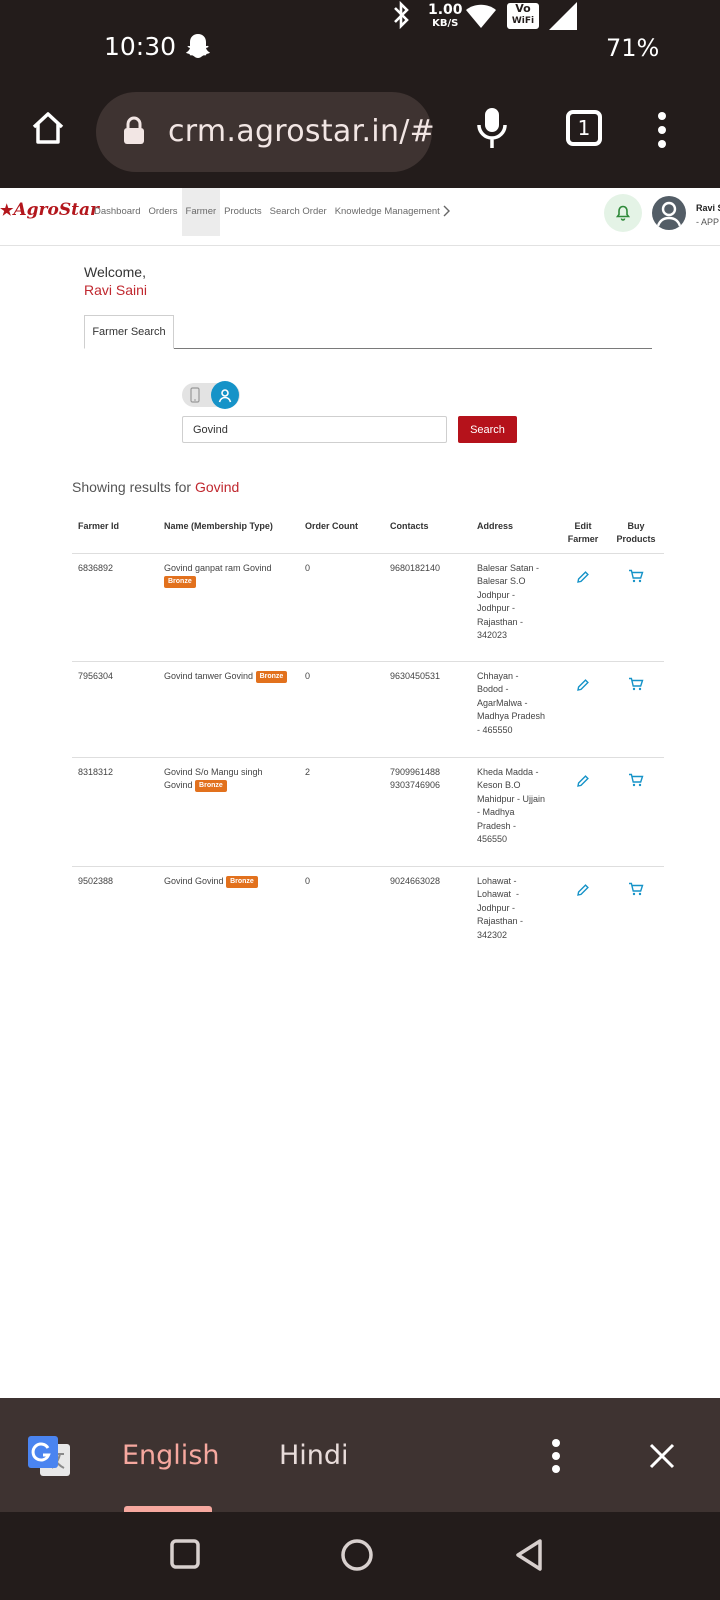  What do you see at coordinates (185, 1556) in the screenshot?
I see `recents-icon` at bounding box center [185, 1556].